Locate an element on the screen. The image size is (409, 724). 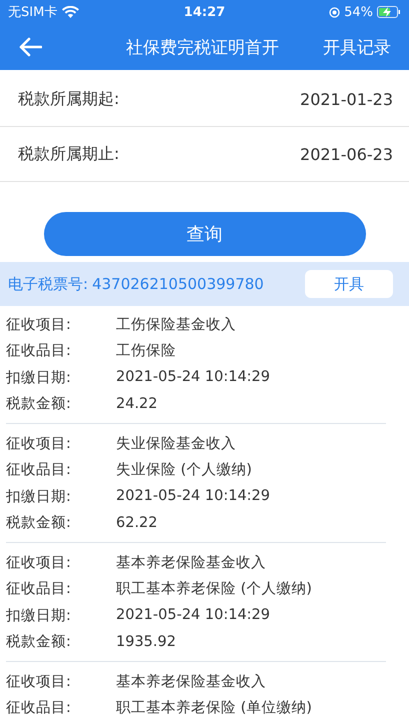
record-value: 工伤保险 is located at coordinates (146, 351).